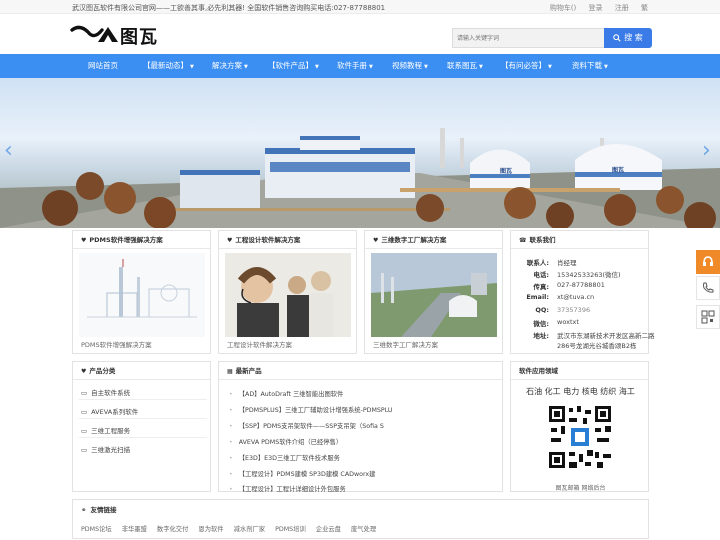 The width and height of the screenshot is (720, 540). I want to click on category-label: 自主软件系统, so click(111, 393).